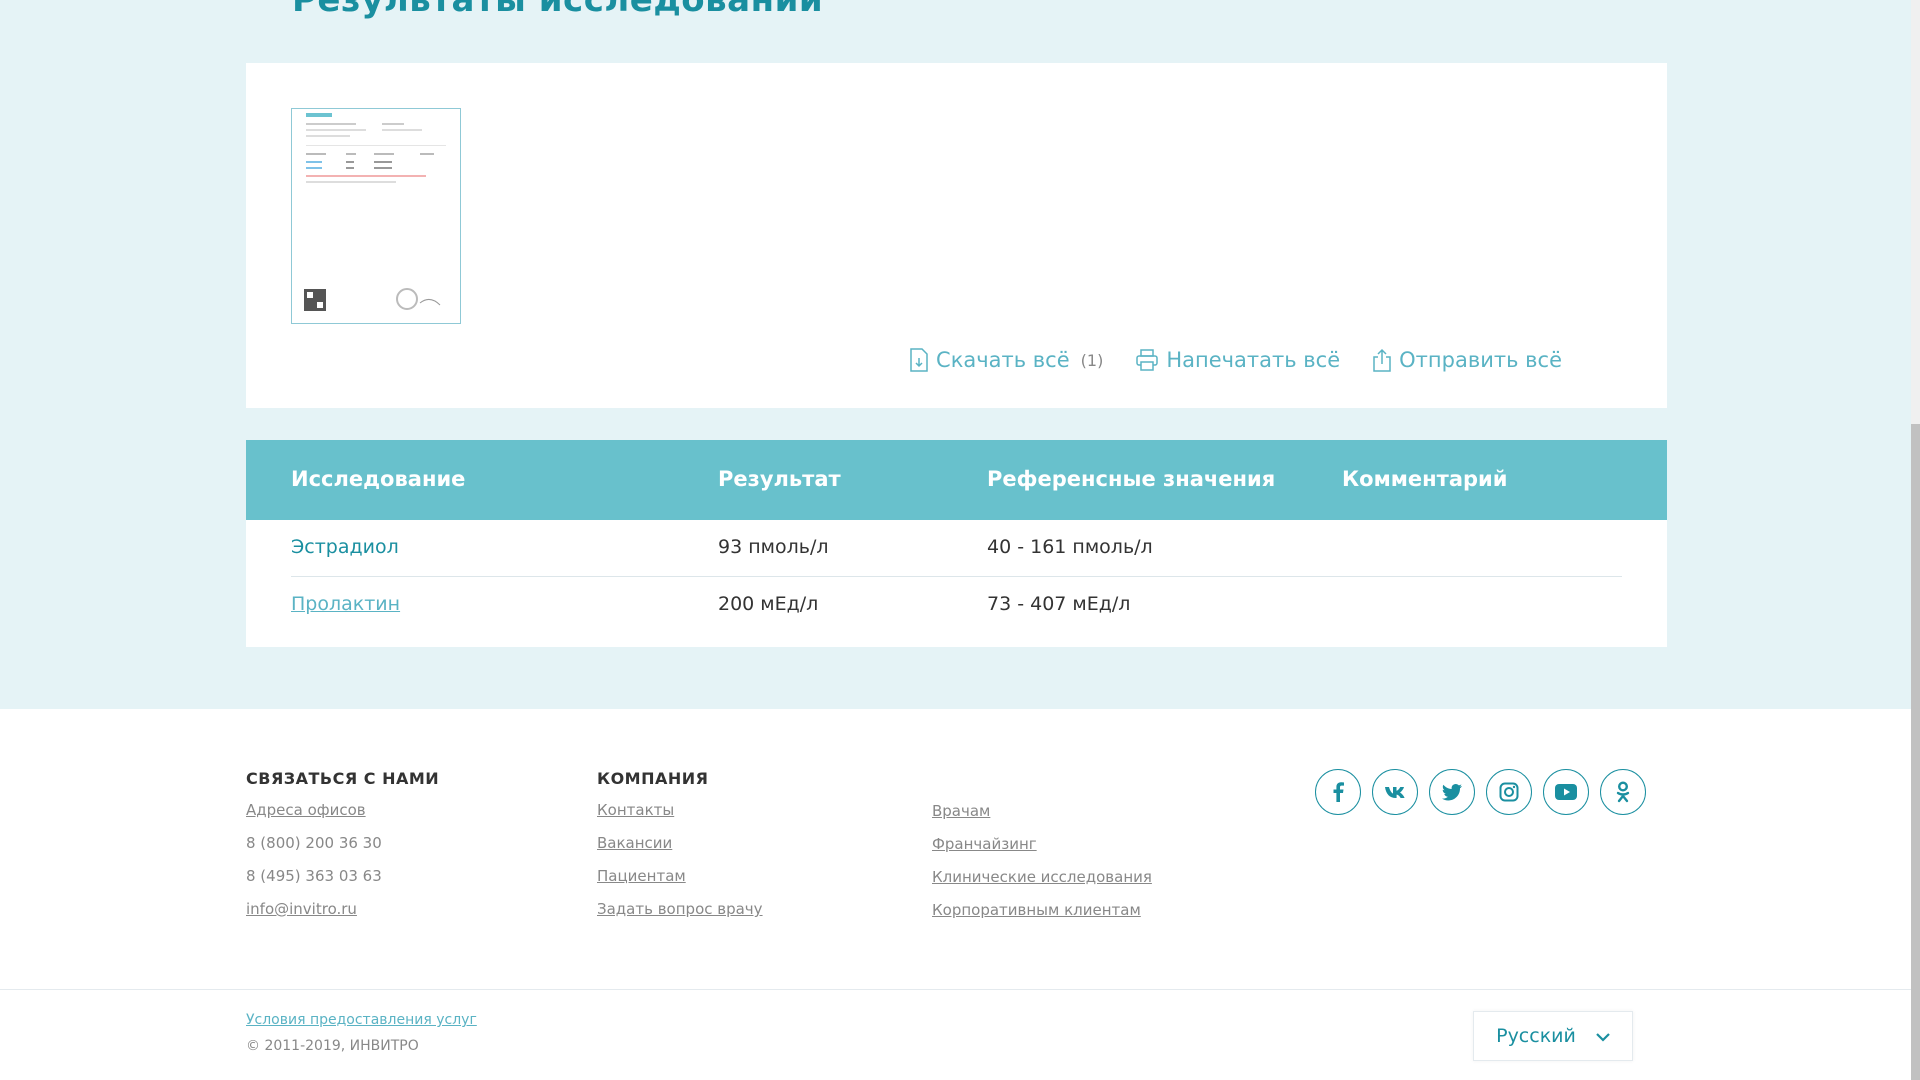  Describe the element at coordinates (314, 876) in the screenshot. I see `phone-2: 8 (495) 363 03 63` at that location.